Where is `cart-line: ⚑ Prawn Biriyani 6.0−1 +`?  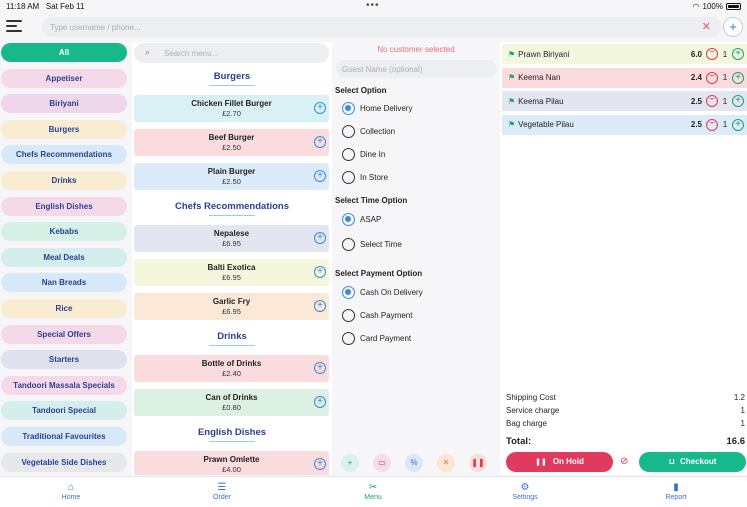 cart-line: ⚑ Prawn Biriyani 6.0−1 + is located at coordinates (624, 54).